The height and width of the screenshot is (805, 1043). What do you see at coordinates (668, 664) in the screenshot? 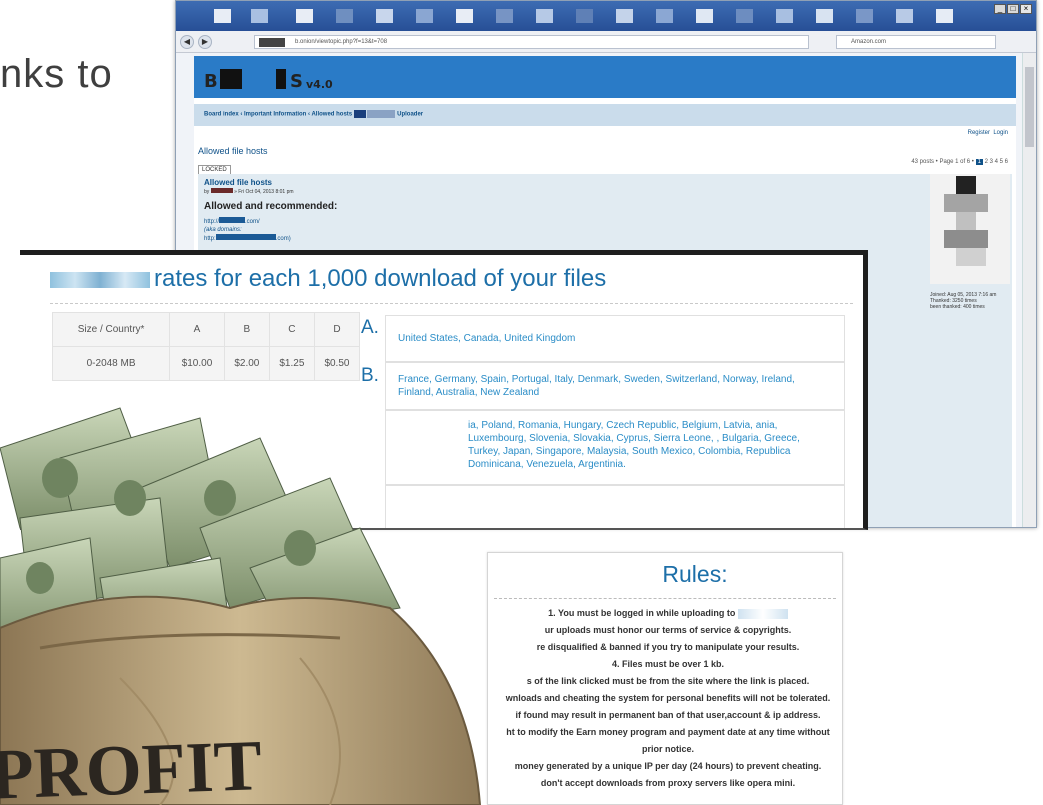
I see `rule-item: 4. Files must be over 1 kb.` at bounding box center [668, 664].